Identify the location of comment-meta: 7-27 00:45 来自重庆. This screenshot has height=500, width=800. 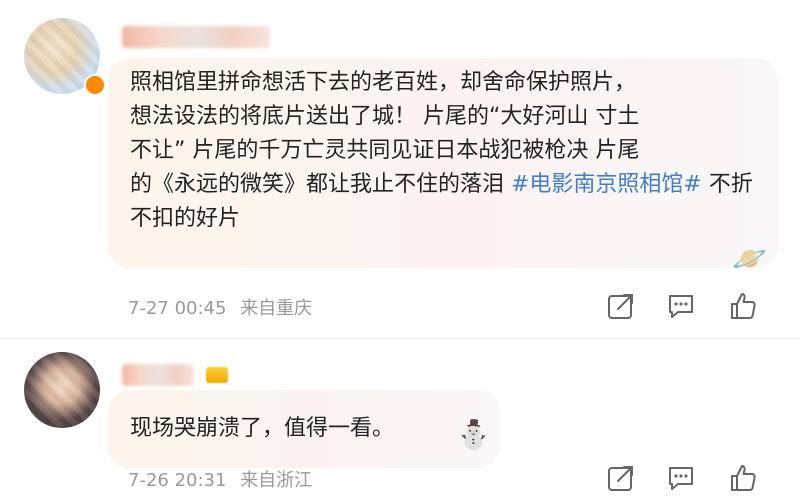
(220, 307).